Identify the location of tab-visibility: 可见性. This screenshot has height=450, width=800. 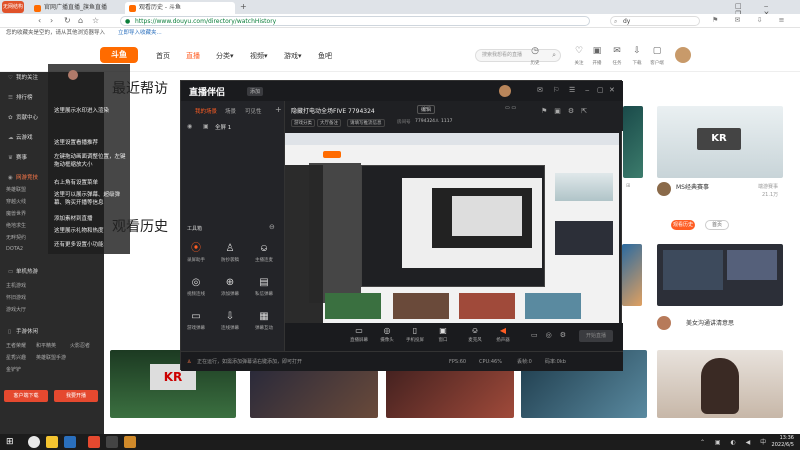
(253, 111).